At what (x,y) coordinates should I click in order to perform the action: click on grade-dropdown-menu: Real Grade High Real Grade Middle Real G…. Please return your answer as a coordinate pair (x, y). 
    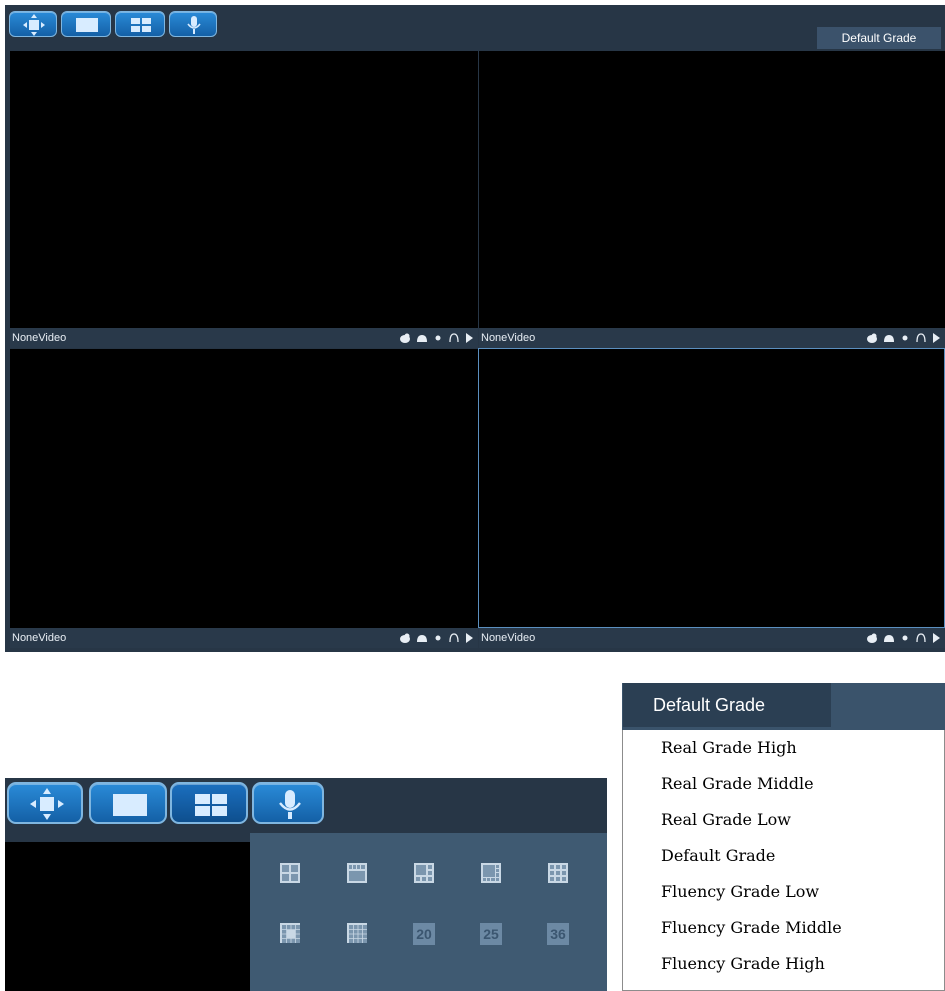
    Looking at the image, I should click on (783, 860).